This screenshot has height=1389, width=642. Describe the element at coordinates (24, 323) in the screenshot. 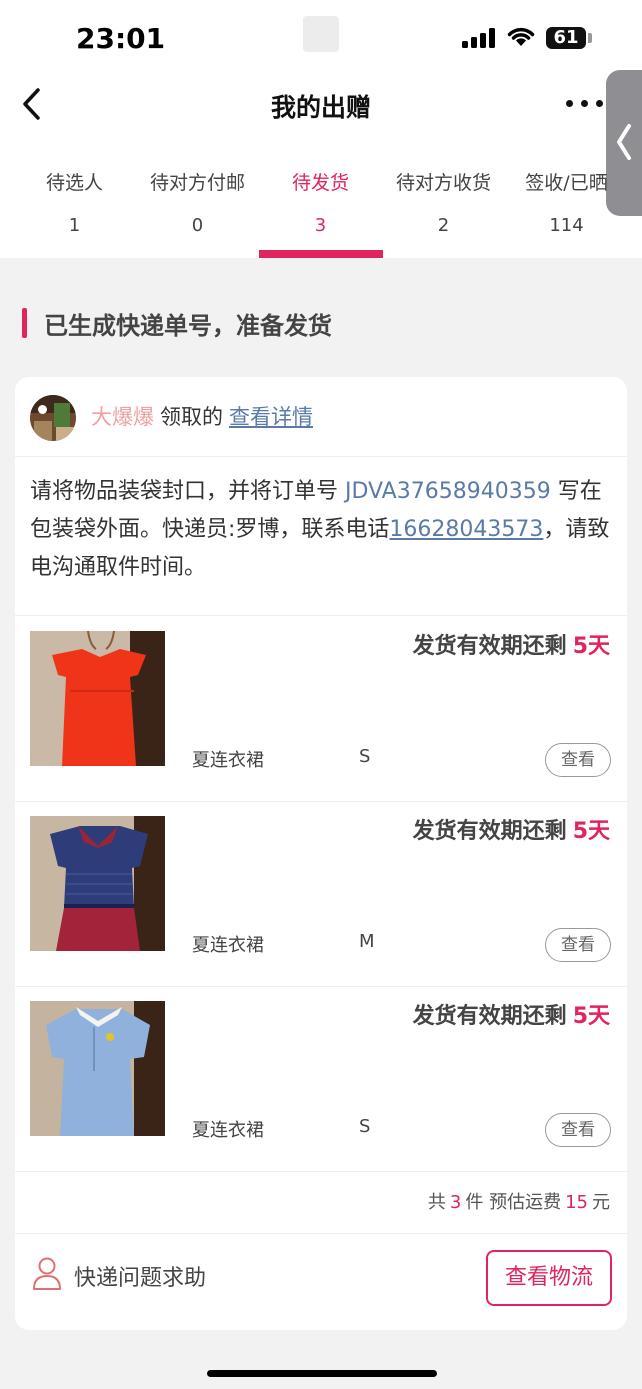

I see `section-accent-bar` at that location.